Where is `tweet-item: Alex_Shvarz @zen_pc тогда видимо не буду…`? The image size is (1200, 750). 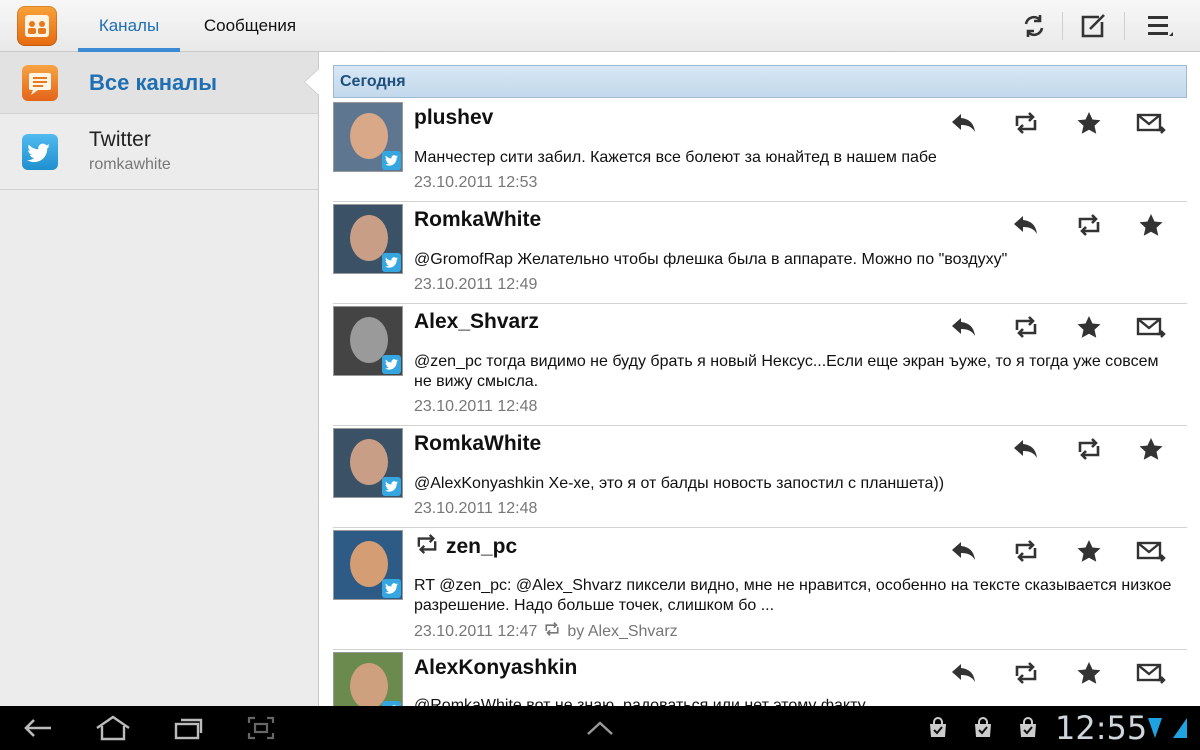 tweet-item: Alex_Shvarz @zen_pc тогда видимо не буду… is located at coordinates (760, 365).